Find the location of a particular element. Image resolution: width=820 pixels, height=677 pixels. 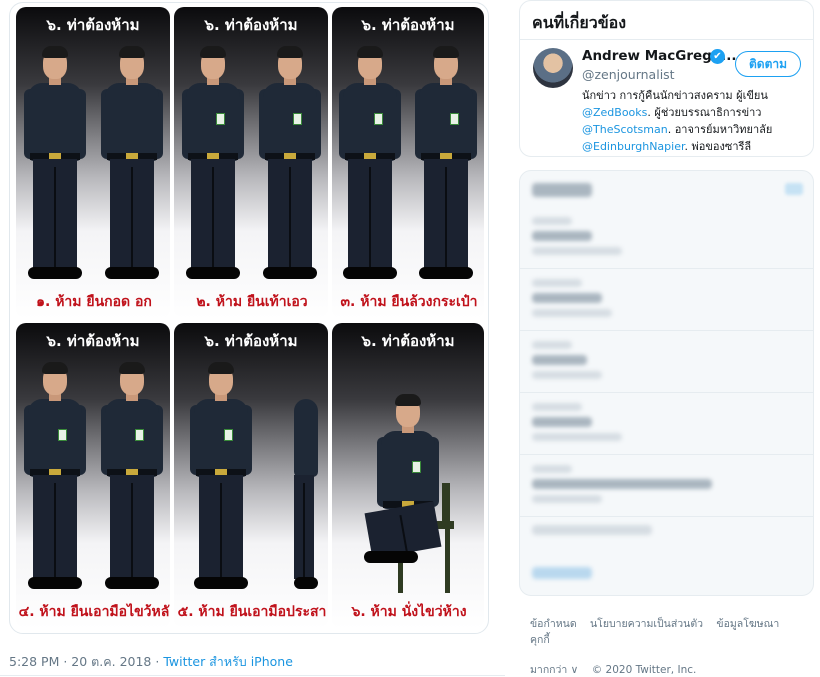

footer-more-menu: มากกว่า ∨ is located at coordinates (554, 669).